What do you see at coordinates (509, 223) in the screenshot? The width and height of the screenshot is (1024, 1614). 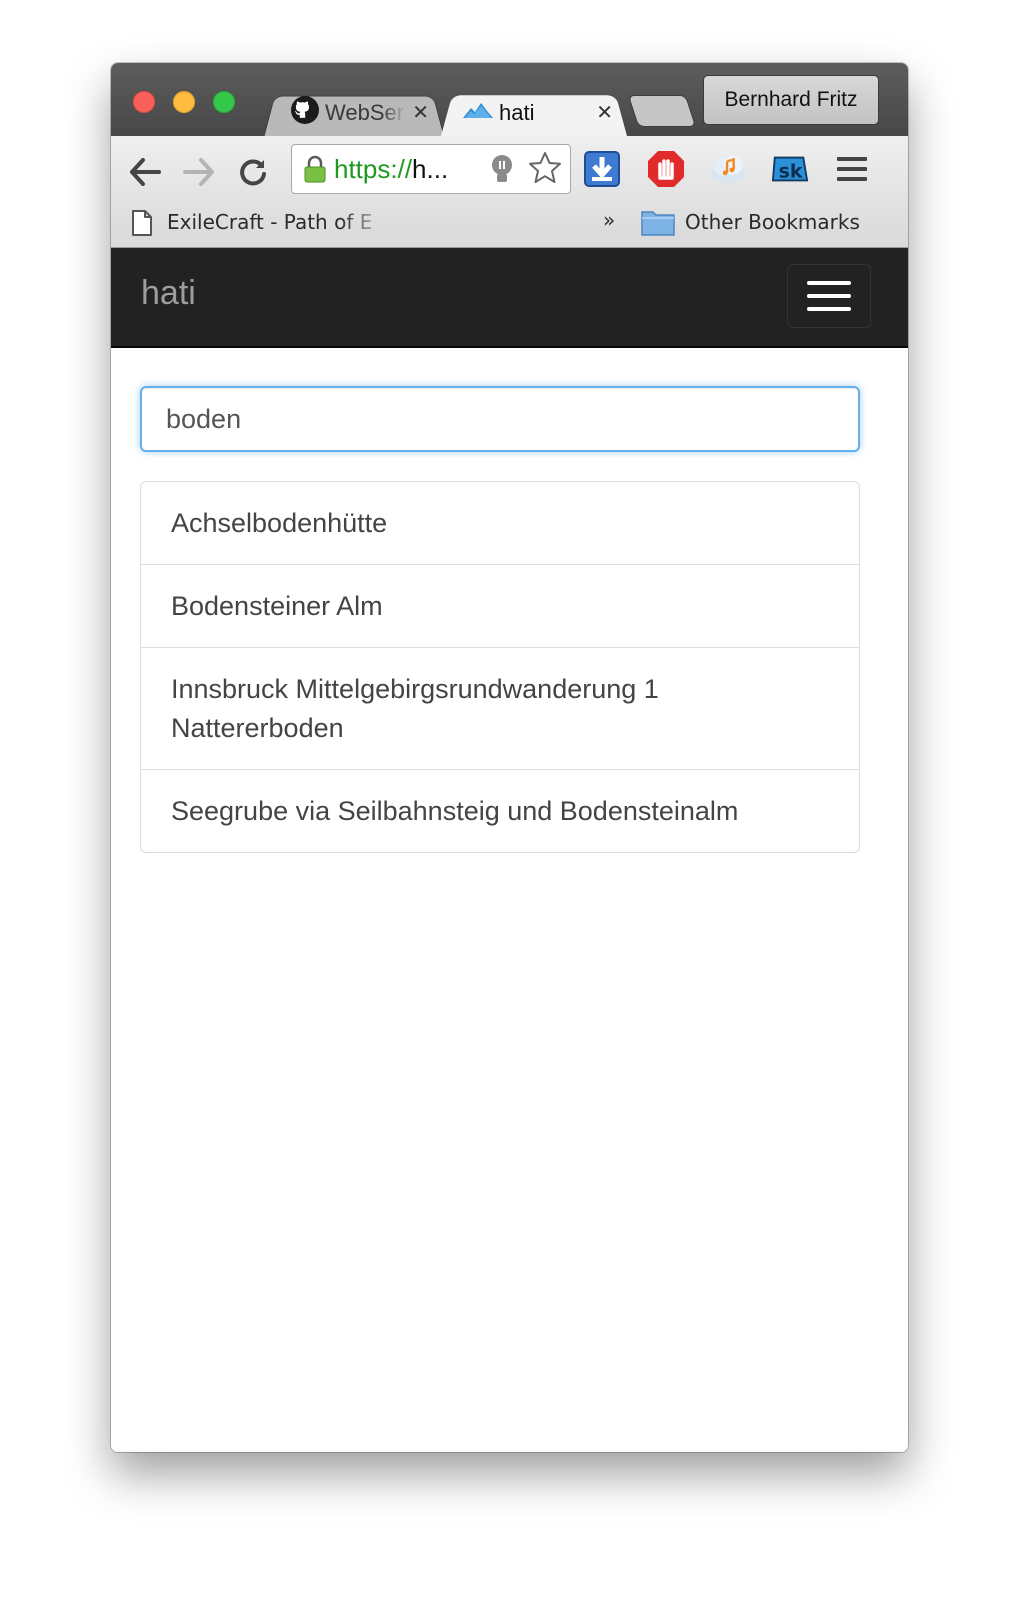 I see `bookmarks-bar: ExileCraft - Path of E » Other Bookmarks` at bounding box center [509, 223].